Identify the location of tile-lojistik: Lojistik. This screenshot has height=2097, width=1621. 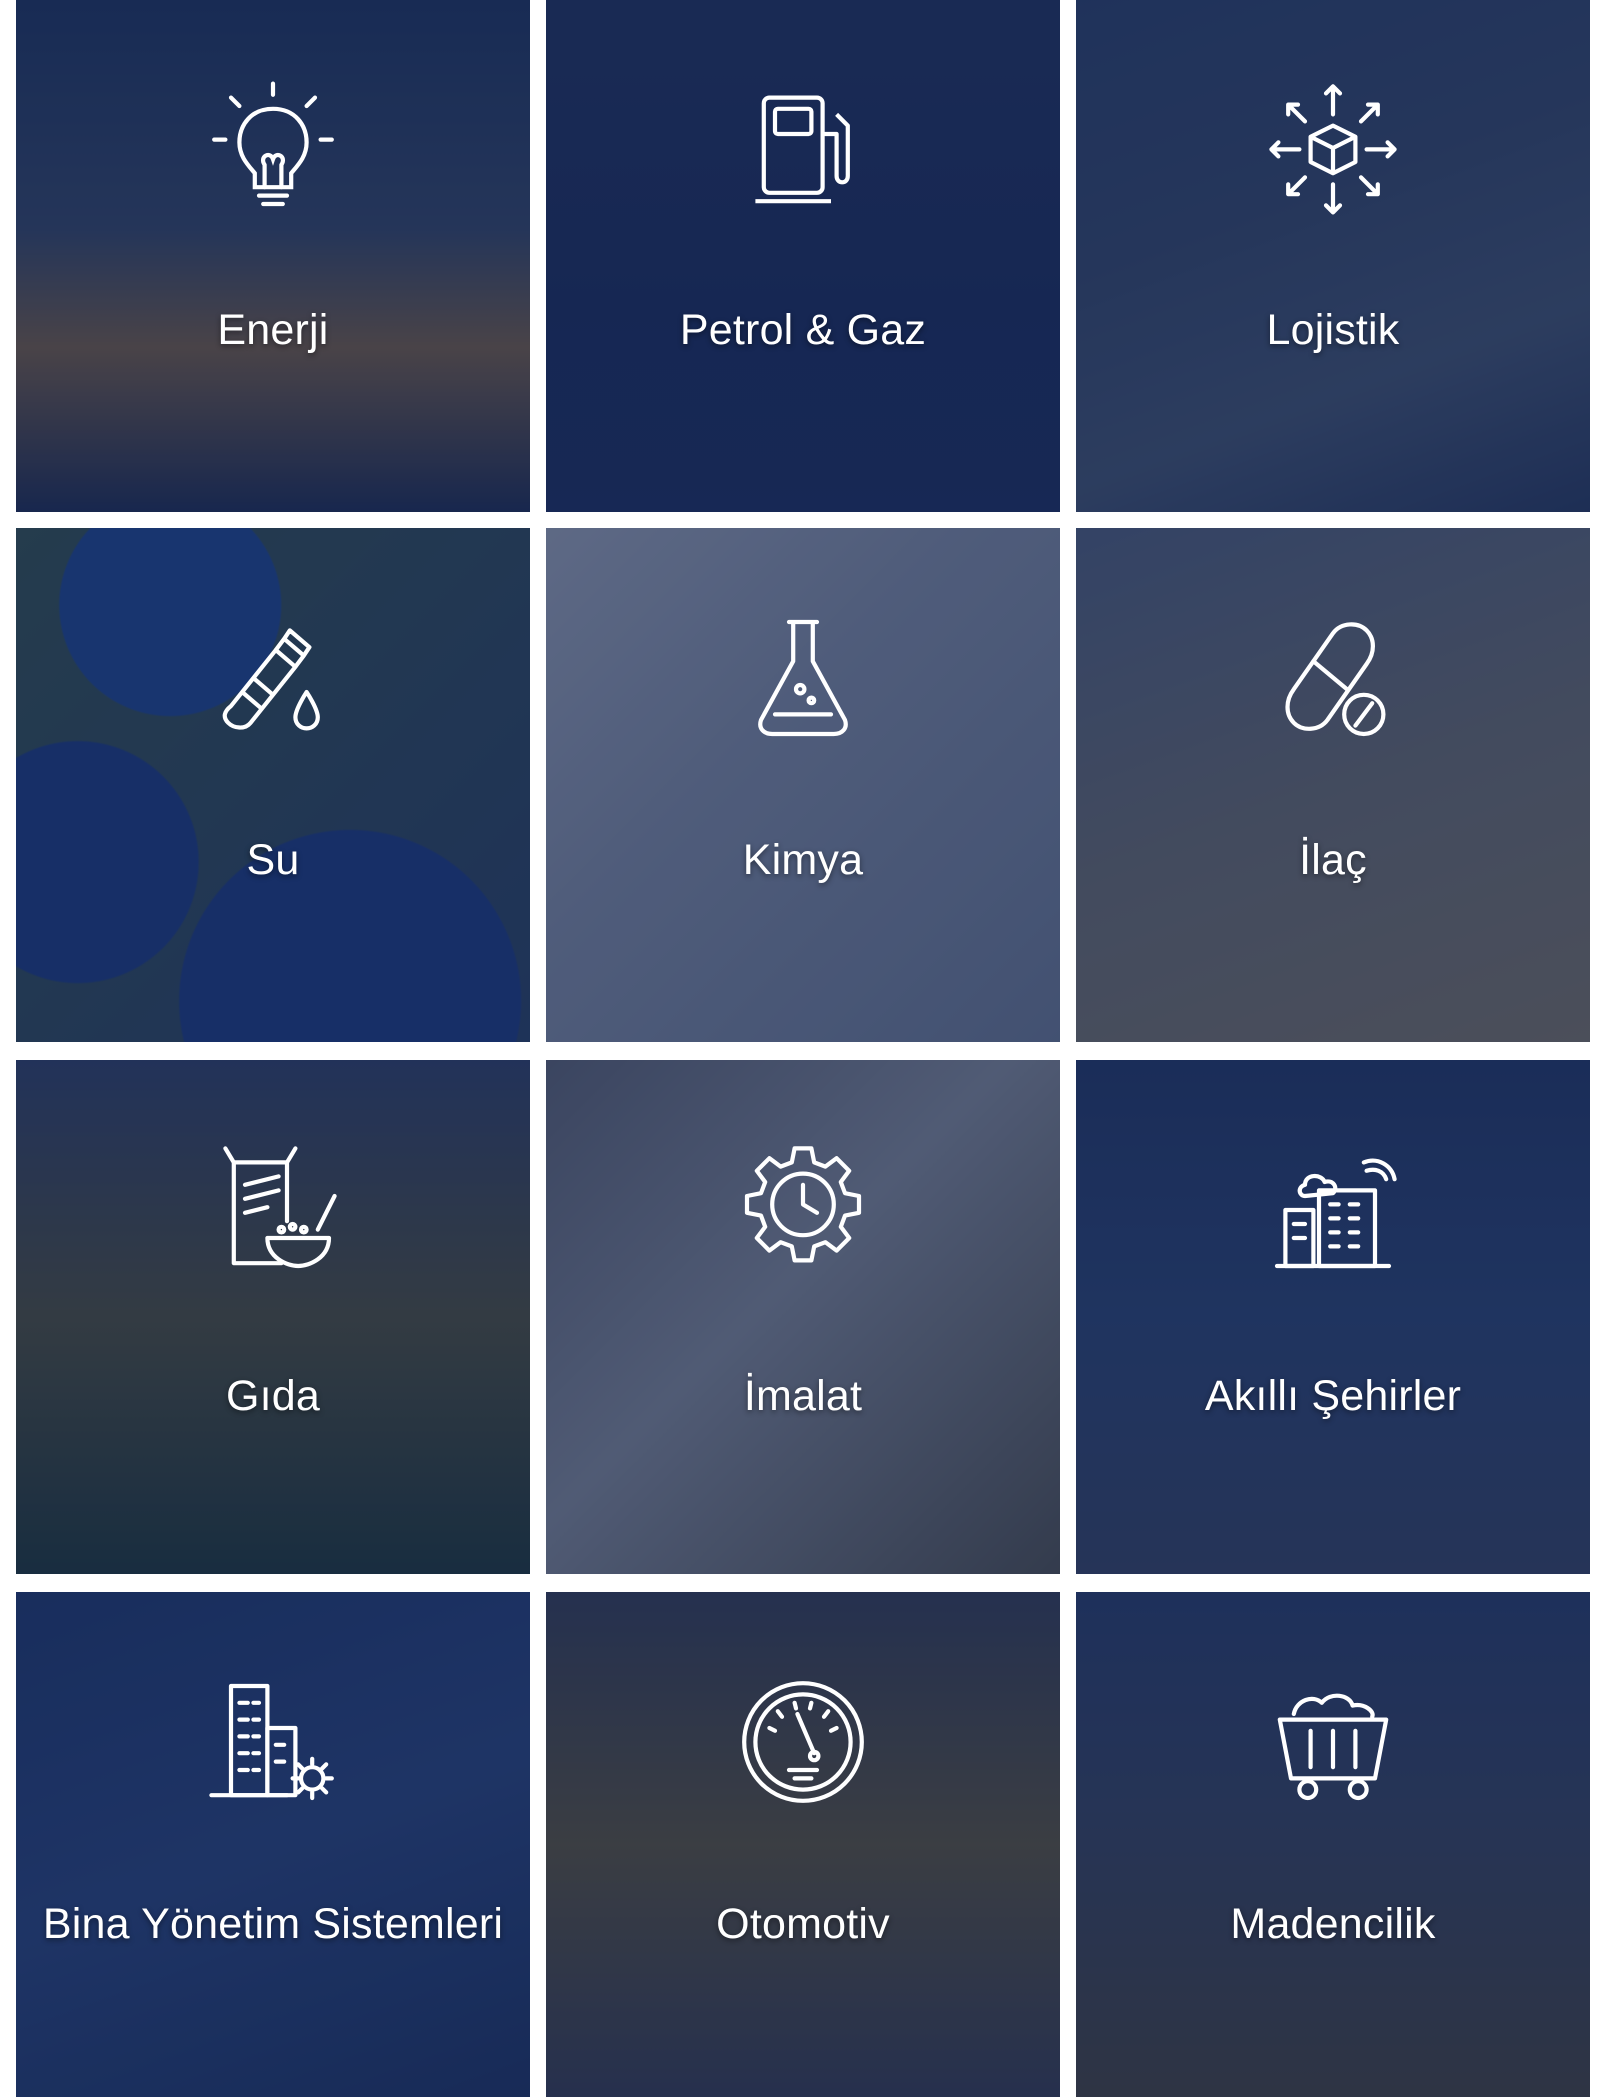
(1333, 256).